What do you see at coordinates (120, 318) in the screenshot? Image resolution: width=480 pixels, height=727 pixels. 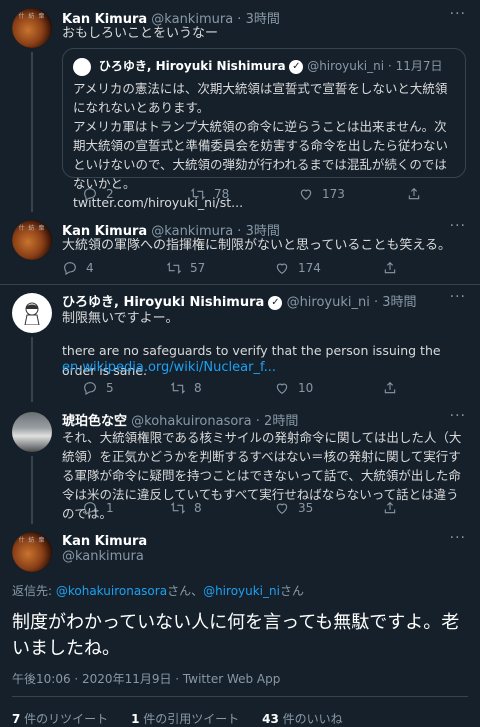 I see `tweet-text: 制限無いですよー。` at bounding box center [120, 318].